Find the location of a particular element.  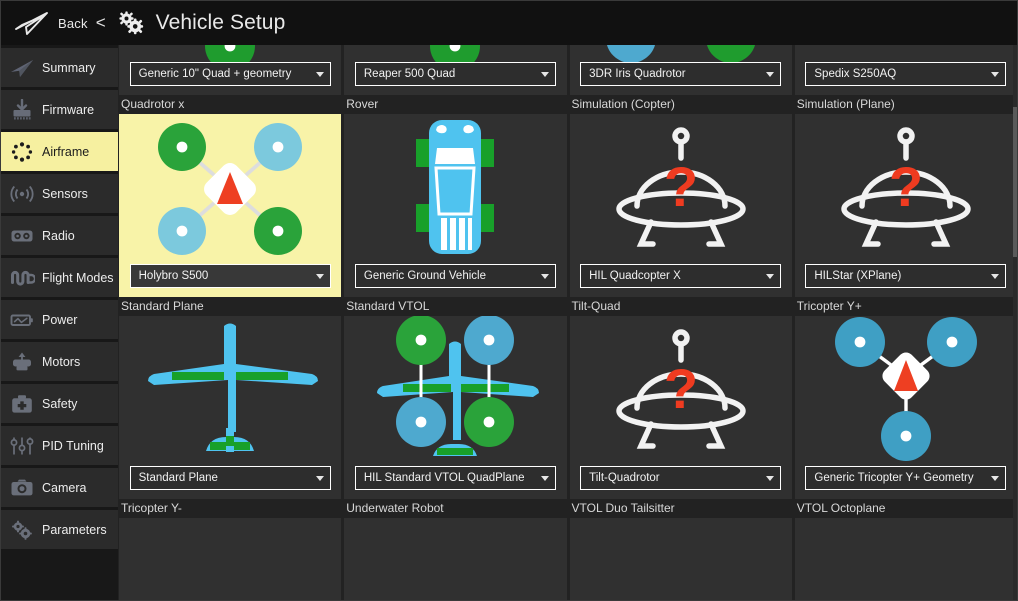

sidebar-item-motors: Motors is located at coordinates (59, 361).